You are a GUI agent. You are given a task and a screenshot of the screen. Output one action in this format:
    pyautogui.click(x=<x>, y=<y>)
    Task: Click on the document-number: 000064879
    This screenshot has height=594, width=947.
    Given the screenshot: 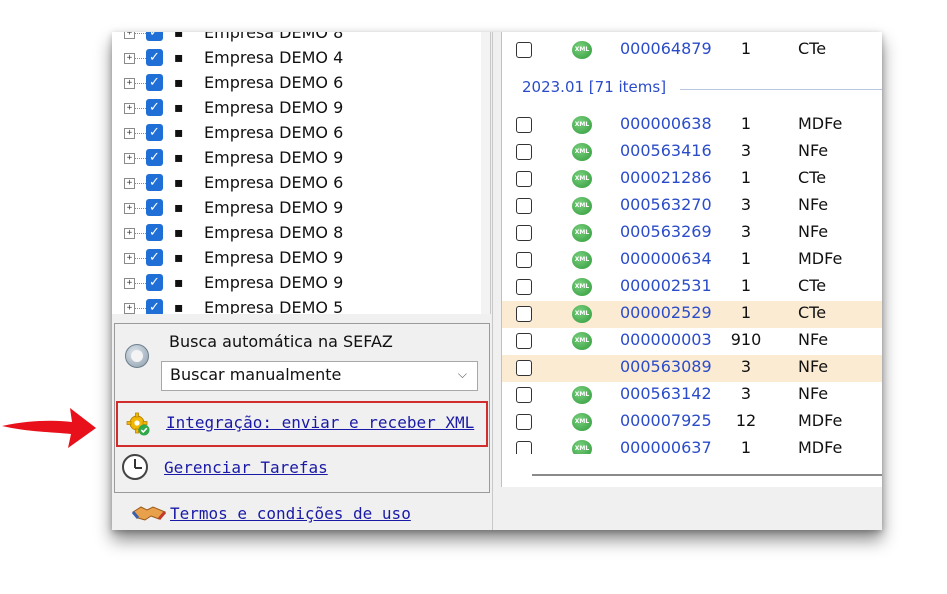 What is the action you would take?
    pyautogui.click(x=666, y=48)
    